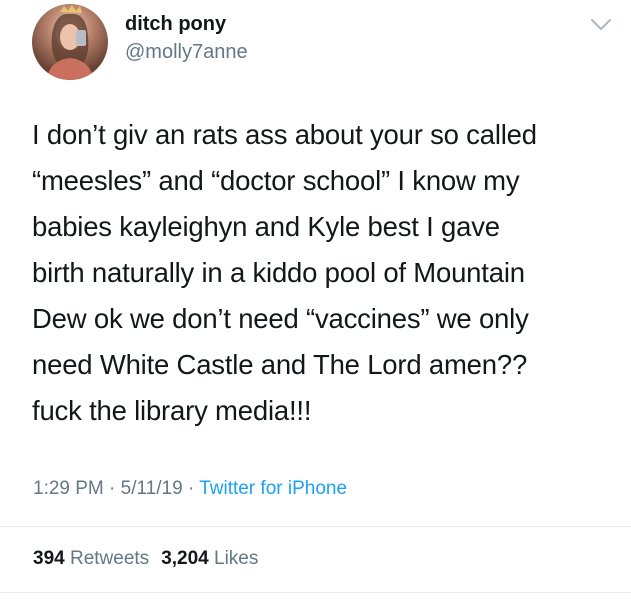 This screenshot has width=631, height=600. I want to click on likes-count: 3,204, so click(185, 558).